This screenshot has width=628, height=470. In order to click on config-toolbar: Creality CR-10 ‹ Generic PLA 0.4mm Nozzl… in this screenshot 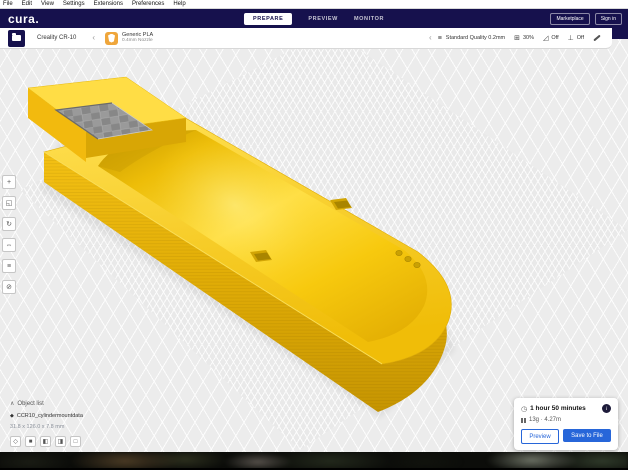, I will do `click(306, 38)`.